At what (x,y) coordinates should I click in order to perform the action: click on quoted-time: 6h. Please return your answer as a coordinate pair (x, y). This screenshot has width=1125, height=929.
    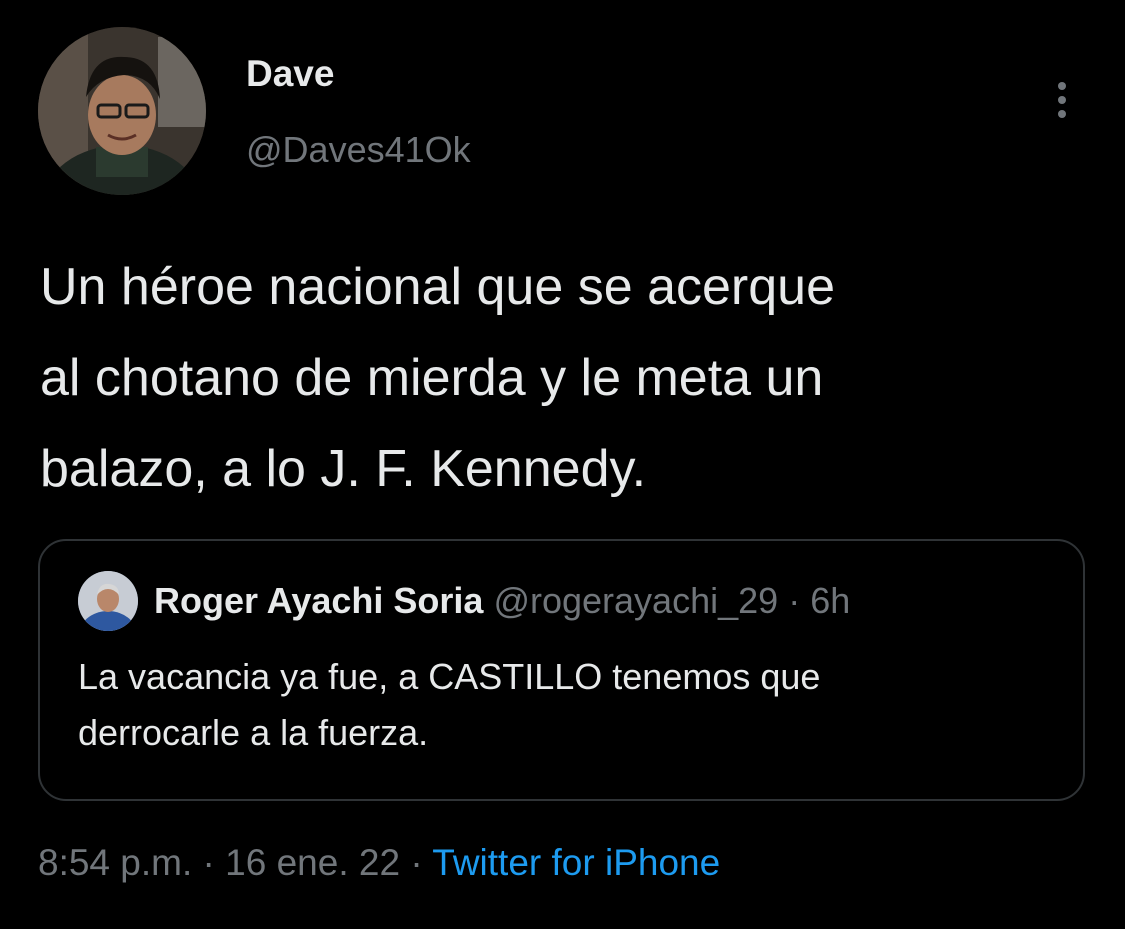
    Looking at the image, I should click on (830, 600).